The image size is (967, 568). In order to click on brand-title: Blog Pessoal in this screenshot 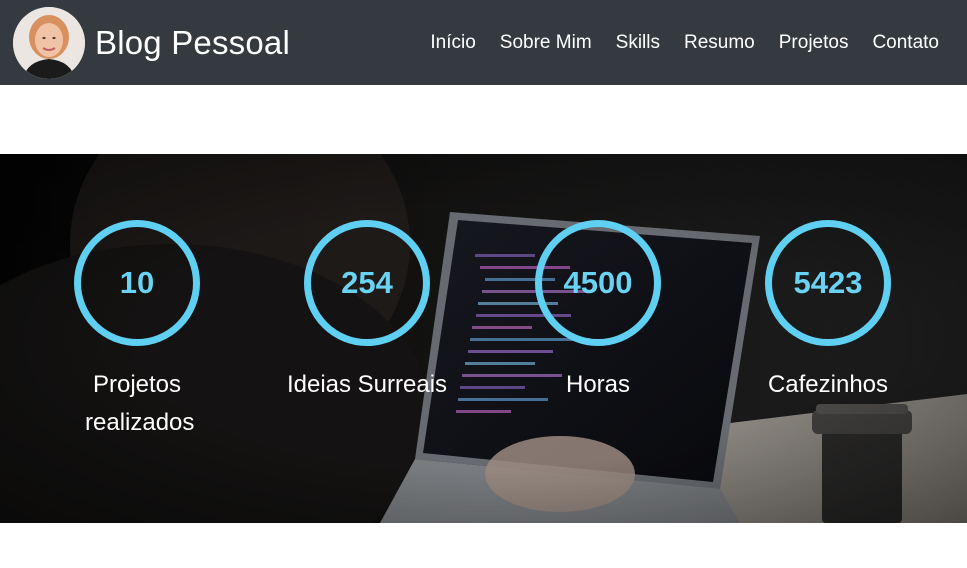, I will do `click(193, 42)`.